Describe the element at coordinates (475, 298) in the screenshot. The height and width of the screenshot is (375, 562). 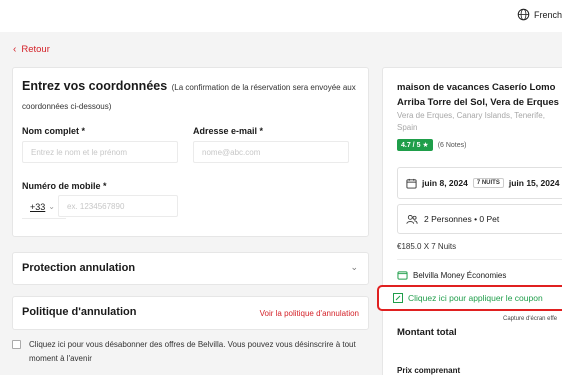
I see `coupon-label: Cliquez ici pour appliquer le coupon` at that location.